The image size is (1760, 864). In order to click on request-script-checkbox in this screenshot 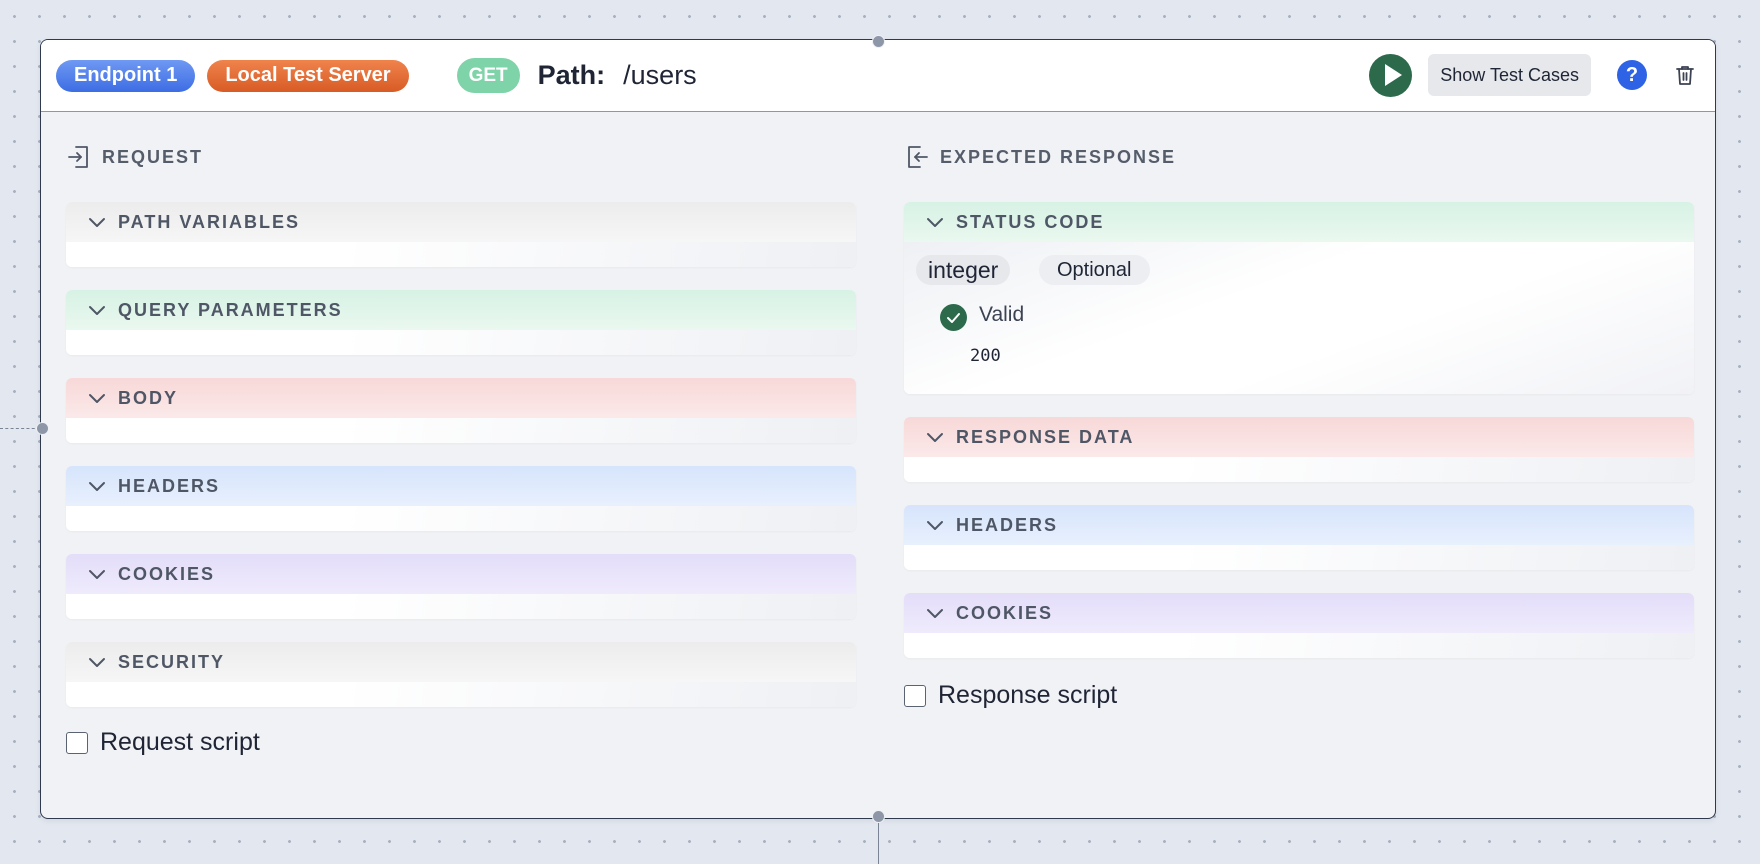, I will do `click(77, 742)`.